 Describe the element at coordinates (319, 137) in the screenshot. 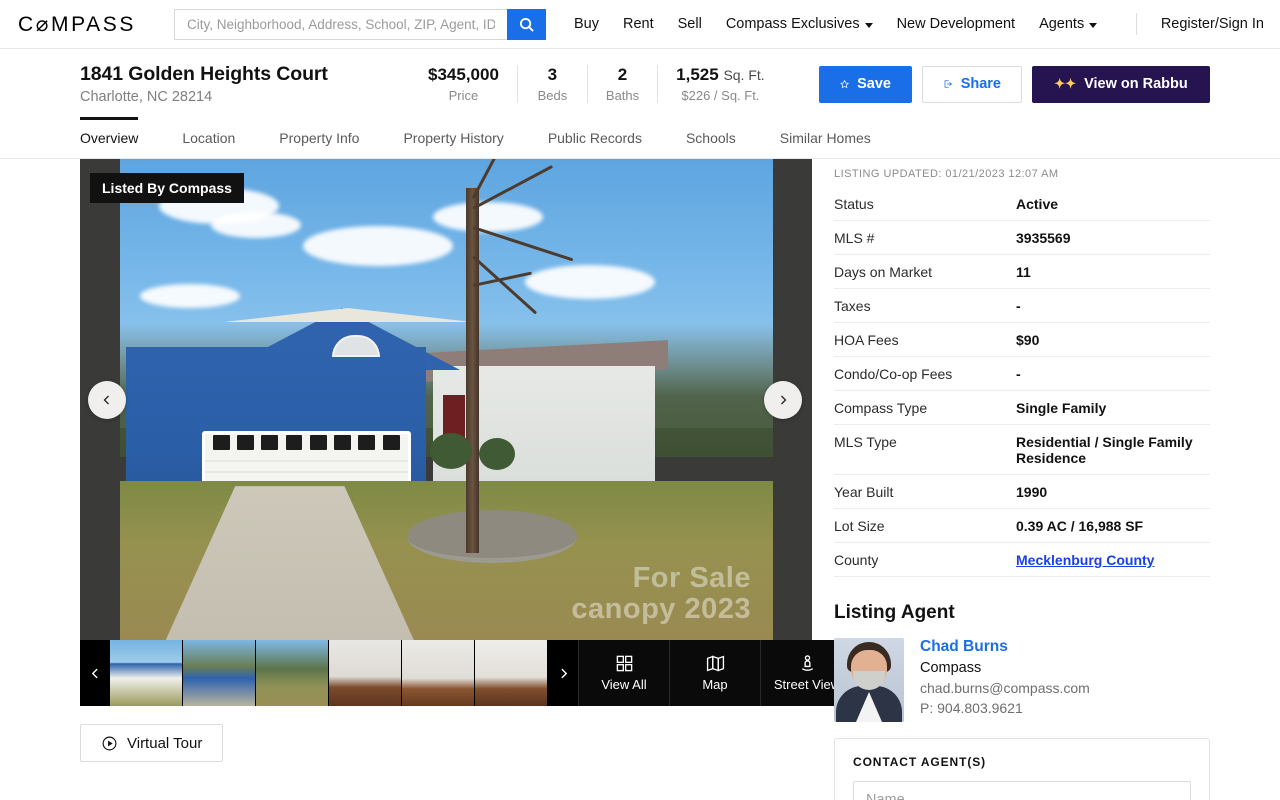

I see `tab-property-info: Property Info` at that location.